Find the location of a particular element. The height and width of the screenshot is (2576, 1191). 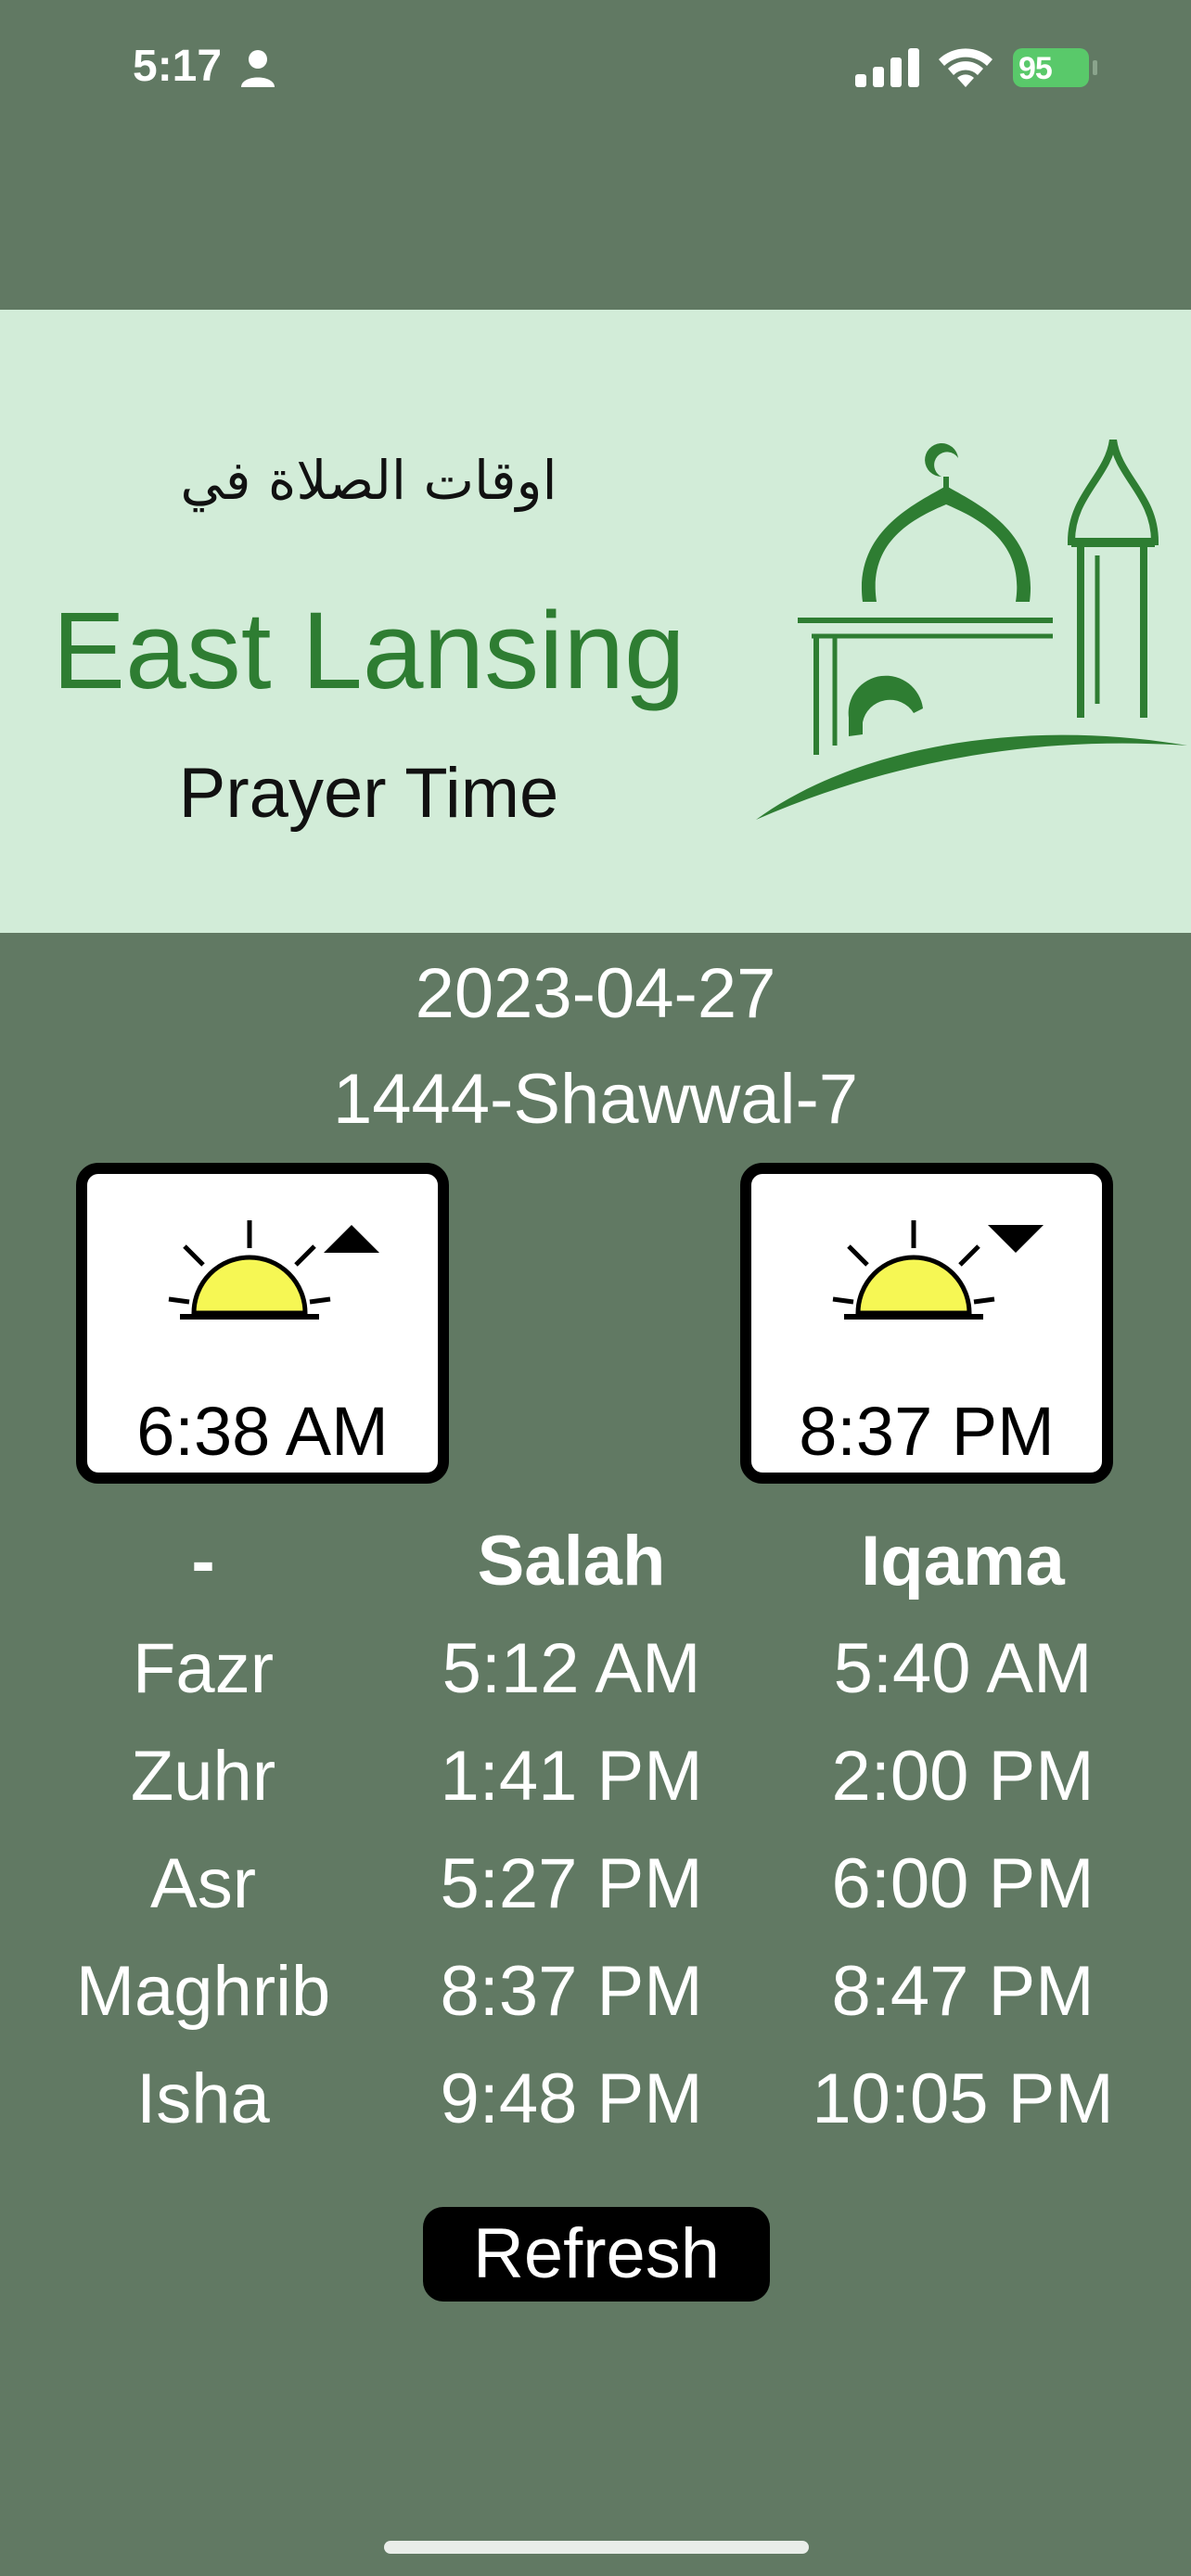

status-time: 5:17 is located at coordinates (178, 66).